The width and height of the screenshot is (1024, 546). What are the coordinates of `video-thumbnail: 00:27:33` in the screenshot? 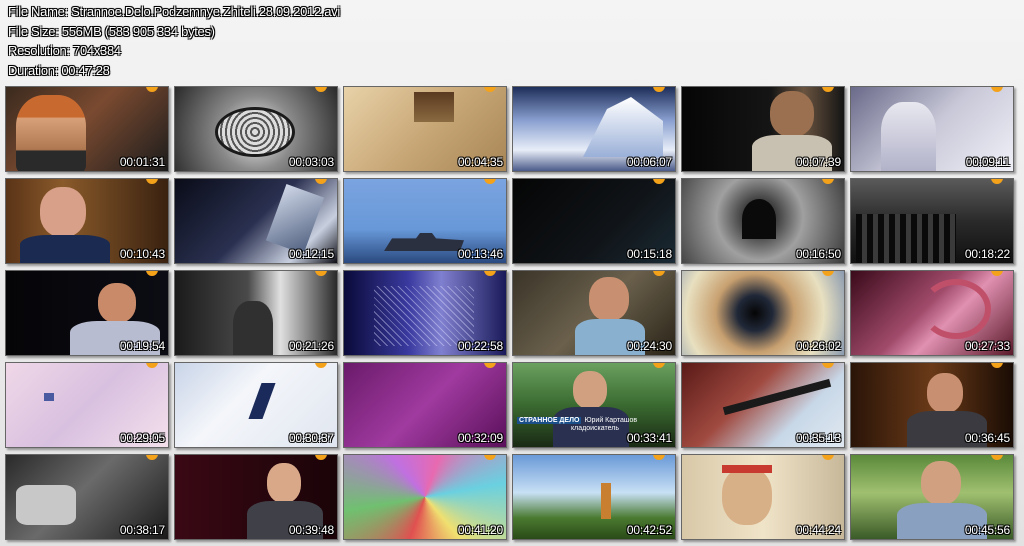 It's located at (932, 313).